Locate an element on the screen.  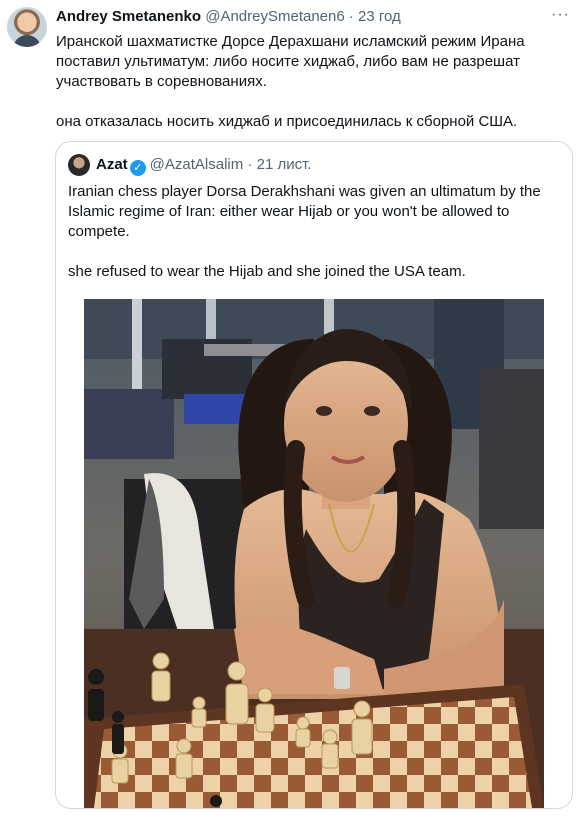
author-handle: @AndreySmetanen6 is located at coordinates (274, 16).